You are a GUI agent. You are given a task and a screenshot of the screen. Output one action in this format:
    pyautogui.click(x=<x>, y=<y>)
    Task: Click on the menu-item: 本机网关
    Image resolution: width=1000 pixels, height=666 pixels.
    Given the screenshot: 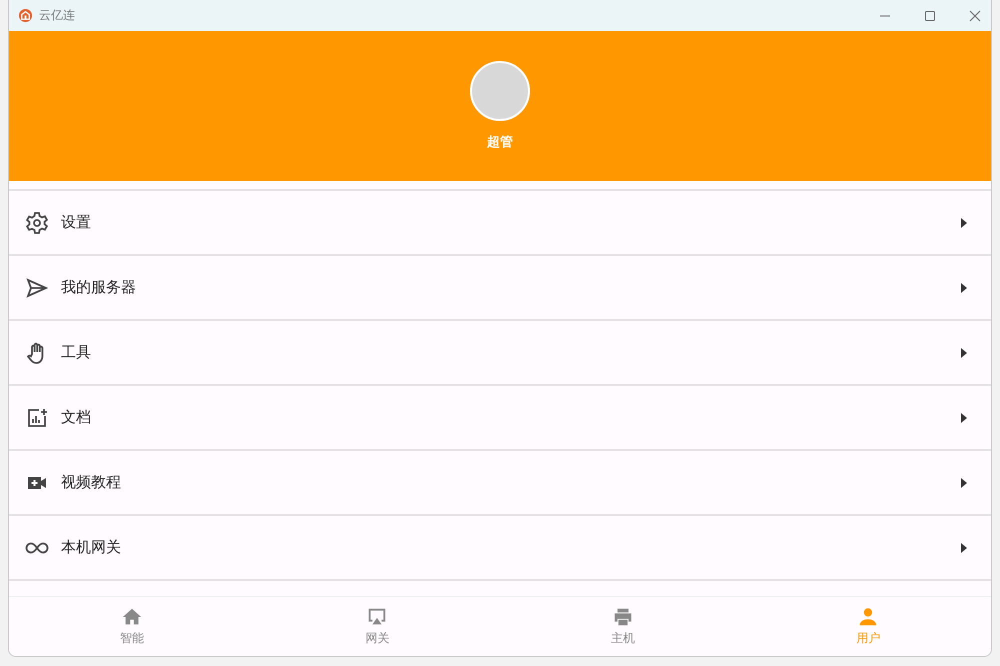 What is the action you would take?
    pyautogui.click(x=500, y=546)
    